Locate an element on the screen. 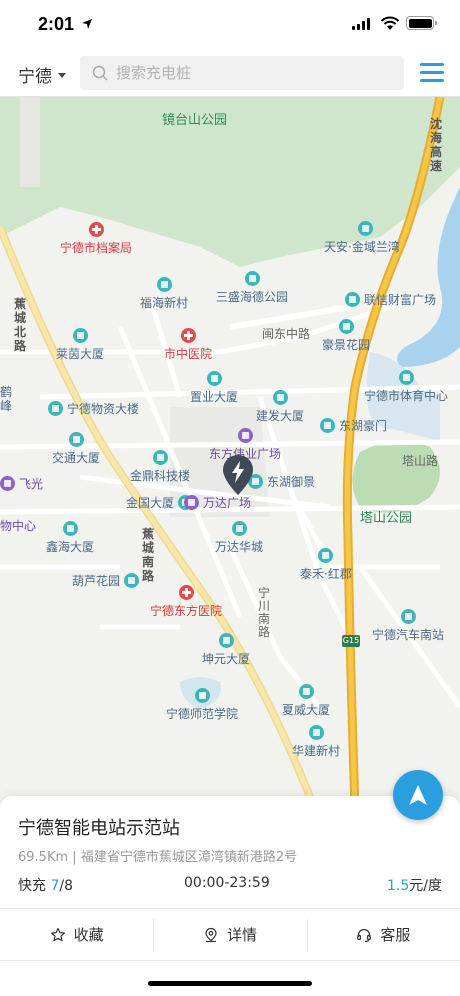 The image size is (460, 996). map-poi: 万达华城 is located at coordinates (239, 538).